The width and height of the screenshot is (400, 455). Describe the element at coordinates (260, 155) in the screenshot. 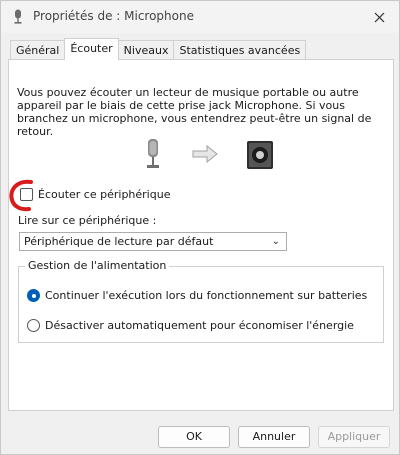

I see `speaker-icon` at that location.